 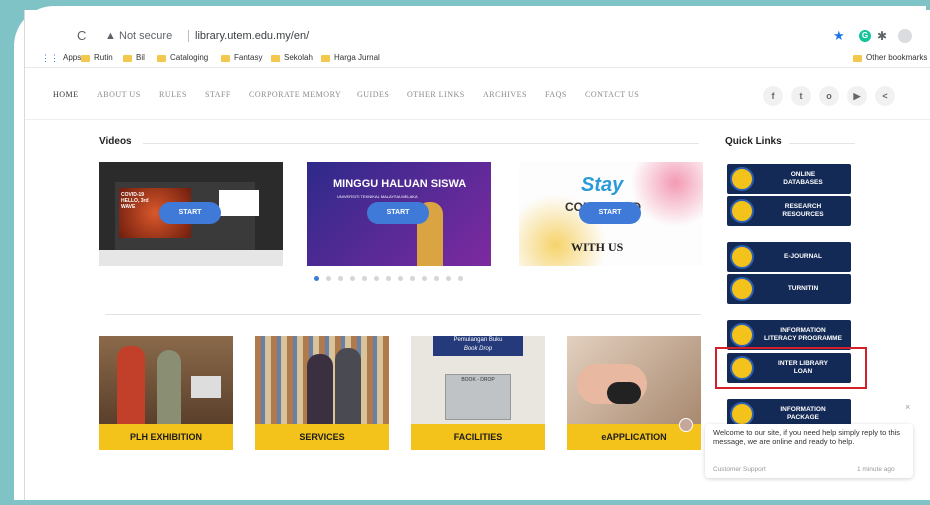 I want to click on tile-services: SERVICES, so click(x=322, y=393).